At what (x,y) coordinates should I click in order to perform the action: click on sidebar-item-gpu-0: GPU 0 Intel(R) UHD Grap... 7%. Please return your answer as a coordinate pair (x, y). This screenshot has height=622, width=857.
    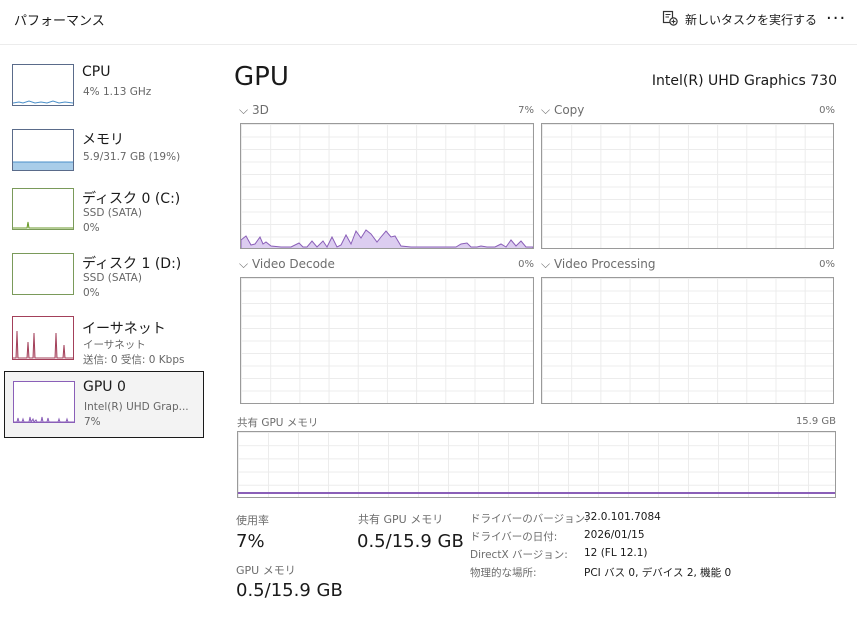
    Looking at the image, I should click on (104, 404).